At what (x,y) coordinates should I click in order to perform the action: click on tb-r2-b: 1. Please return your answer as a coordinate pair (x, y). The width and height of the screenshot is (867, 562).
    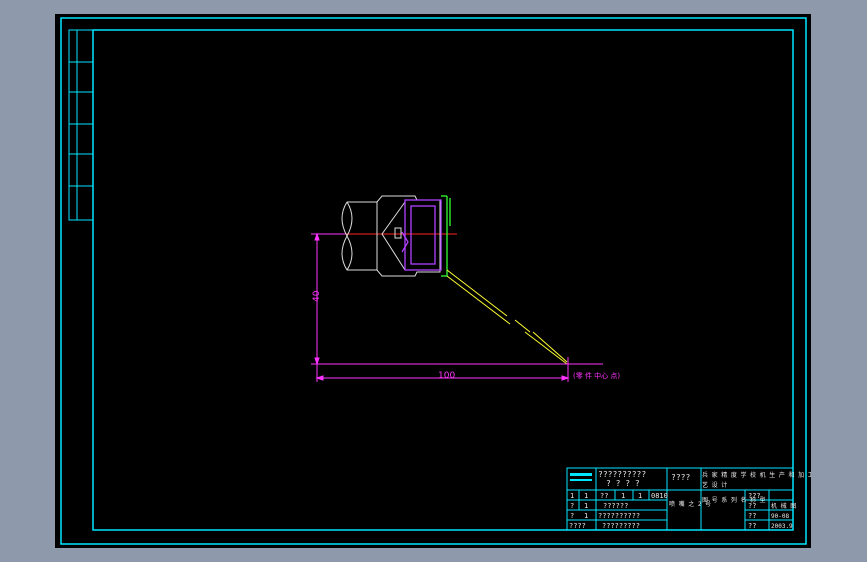
    Looking at the image, I should click on (586, 496).